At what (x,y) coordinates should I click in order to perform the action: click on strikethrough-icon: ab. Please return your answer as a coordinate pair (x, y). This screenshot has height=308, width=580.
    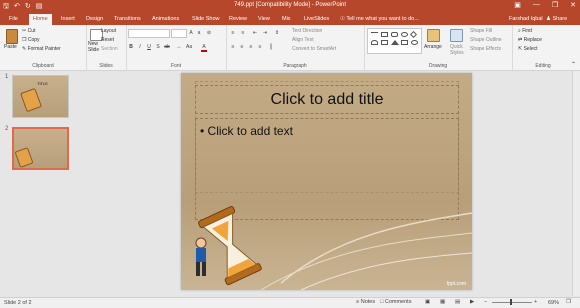
    Looking at the image, I should click on (167, 47).